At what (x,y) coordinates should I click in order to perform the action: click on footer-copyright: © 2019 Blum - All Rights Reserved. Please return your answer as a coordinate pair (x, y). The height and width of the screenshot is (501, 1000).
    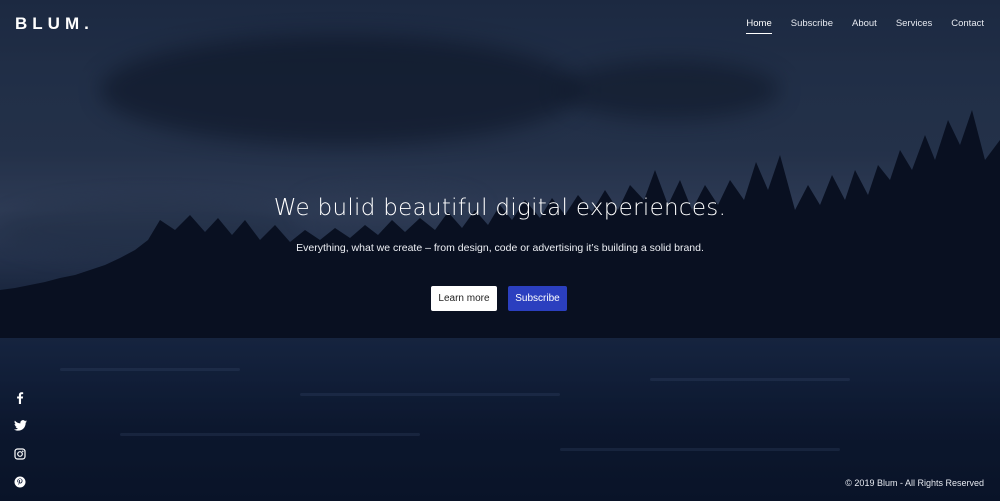
    Looking at the image, I should click on (914, 483).